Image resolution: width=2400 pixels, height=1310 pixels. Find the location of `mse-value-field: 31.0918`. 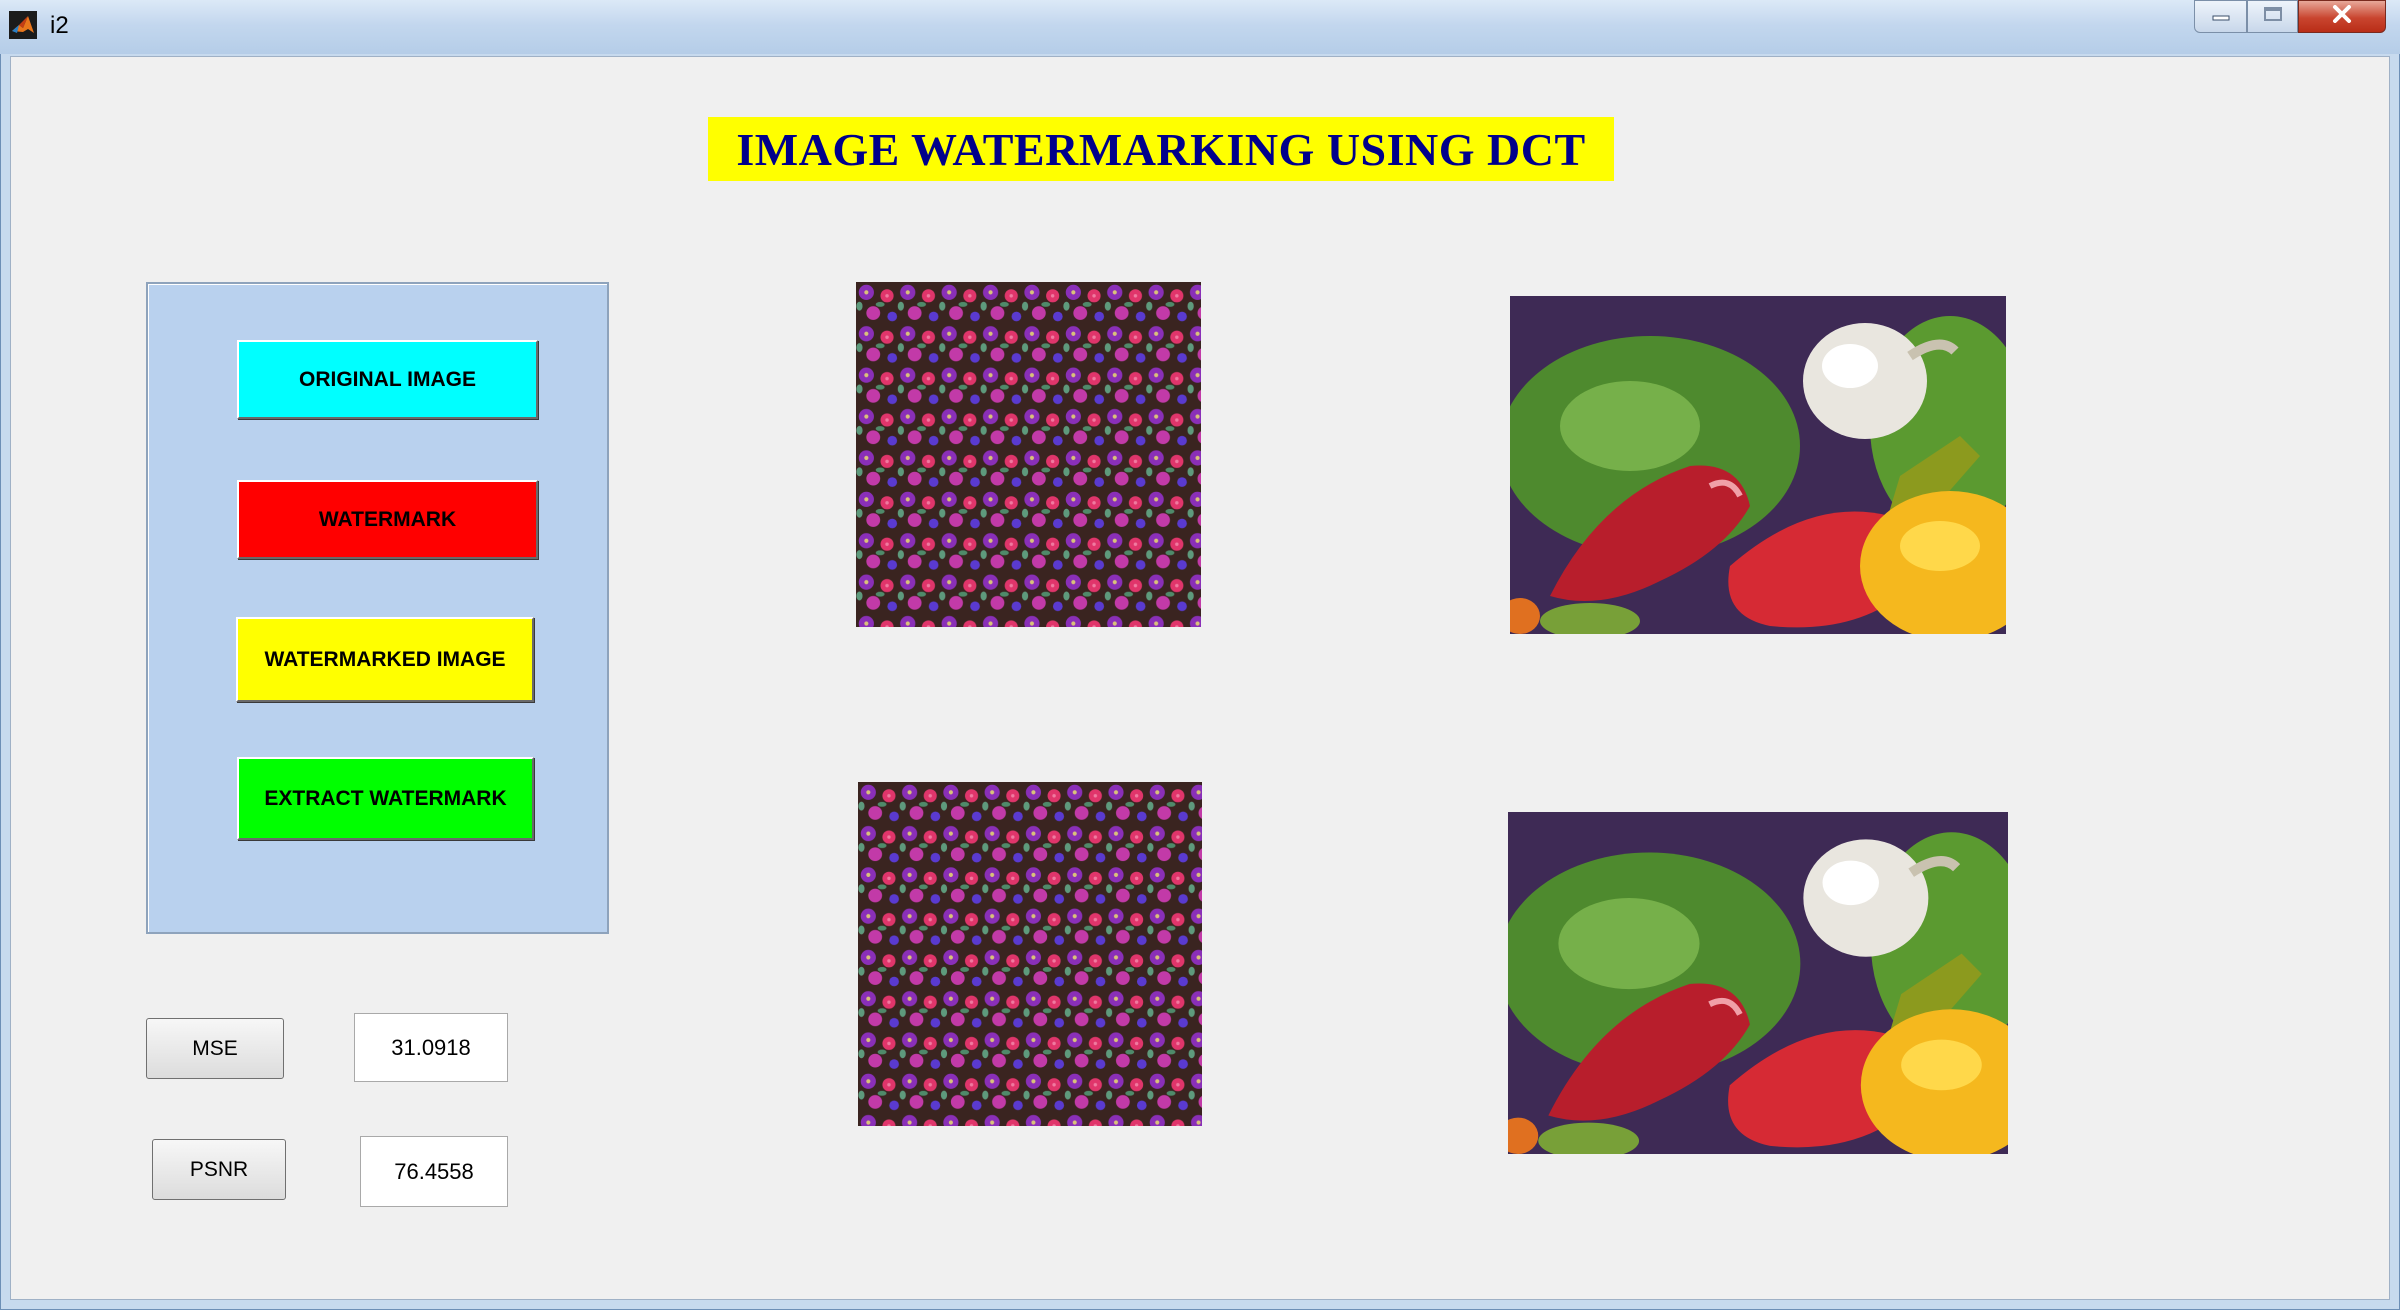

mse-value-field: 31.0918 is located at coordinates (431, 1047).